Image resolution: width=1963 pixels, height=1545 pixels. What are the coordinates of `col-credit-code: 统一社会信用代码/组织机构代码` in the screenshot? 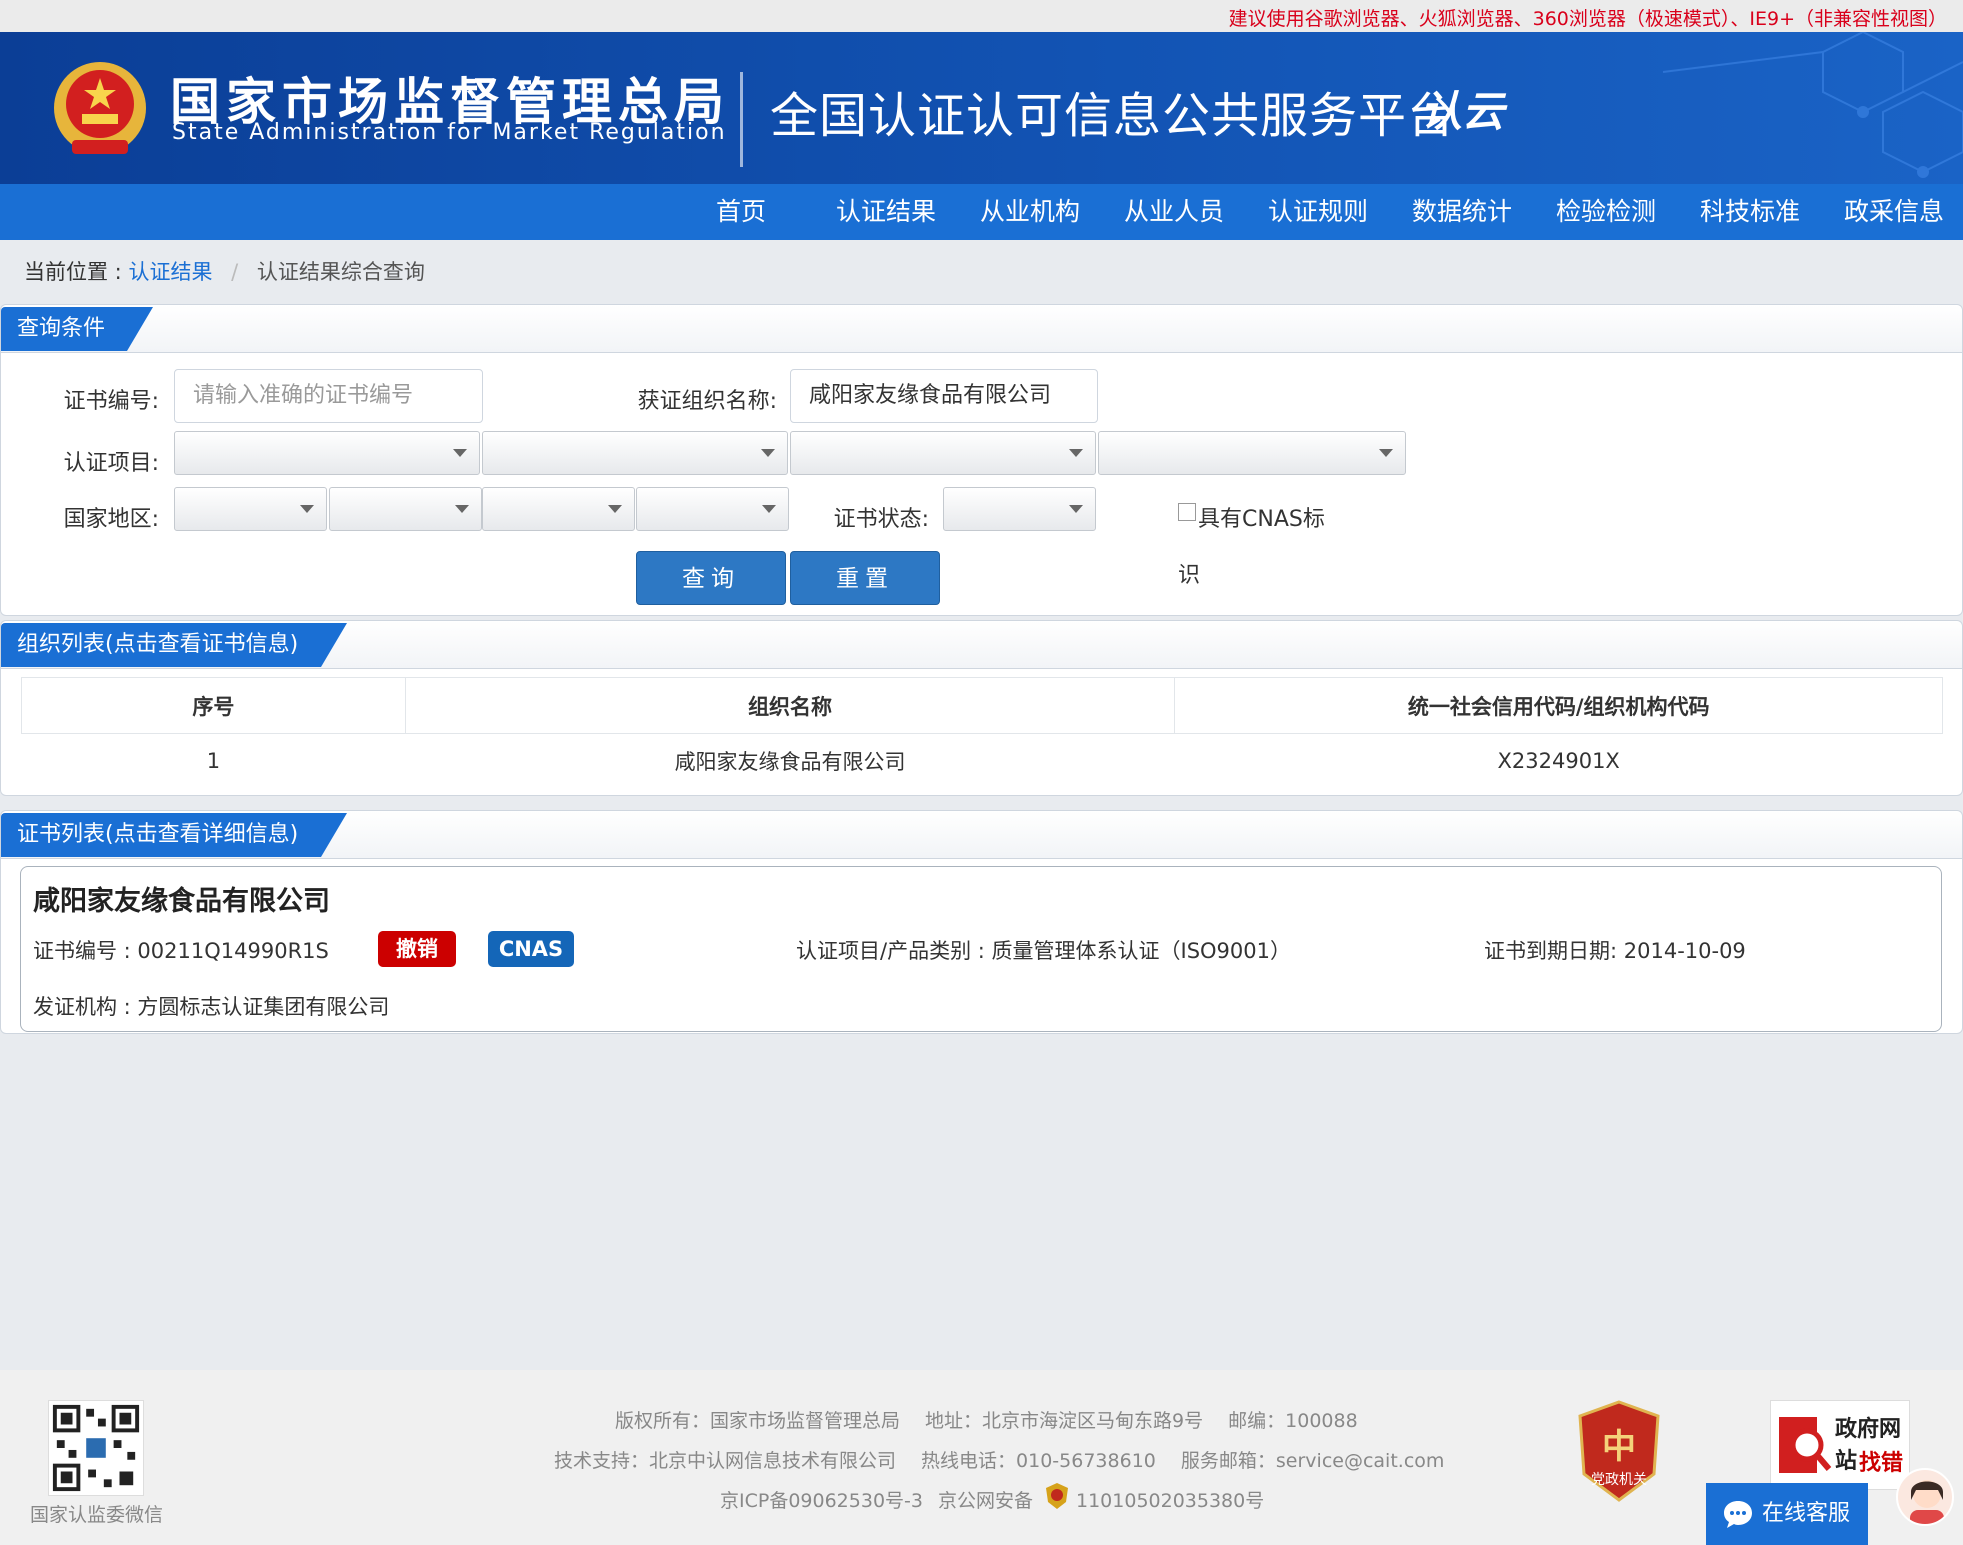 It's located at (1558, 705).